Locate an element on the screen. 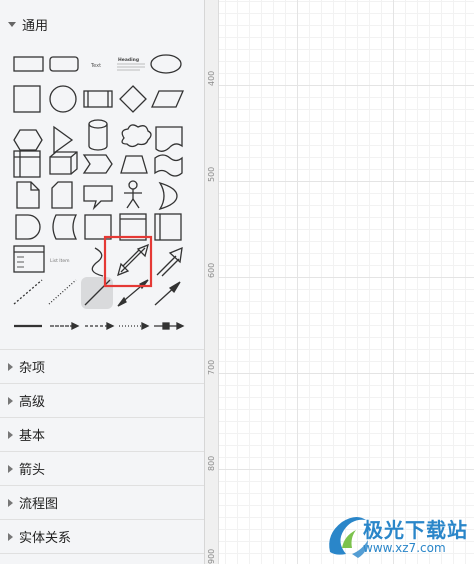  shape-diamond is located at coordinates (133, 99).